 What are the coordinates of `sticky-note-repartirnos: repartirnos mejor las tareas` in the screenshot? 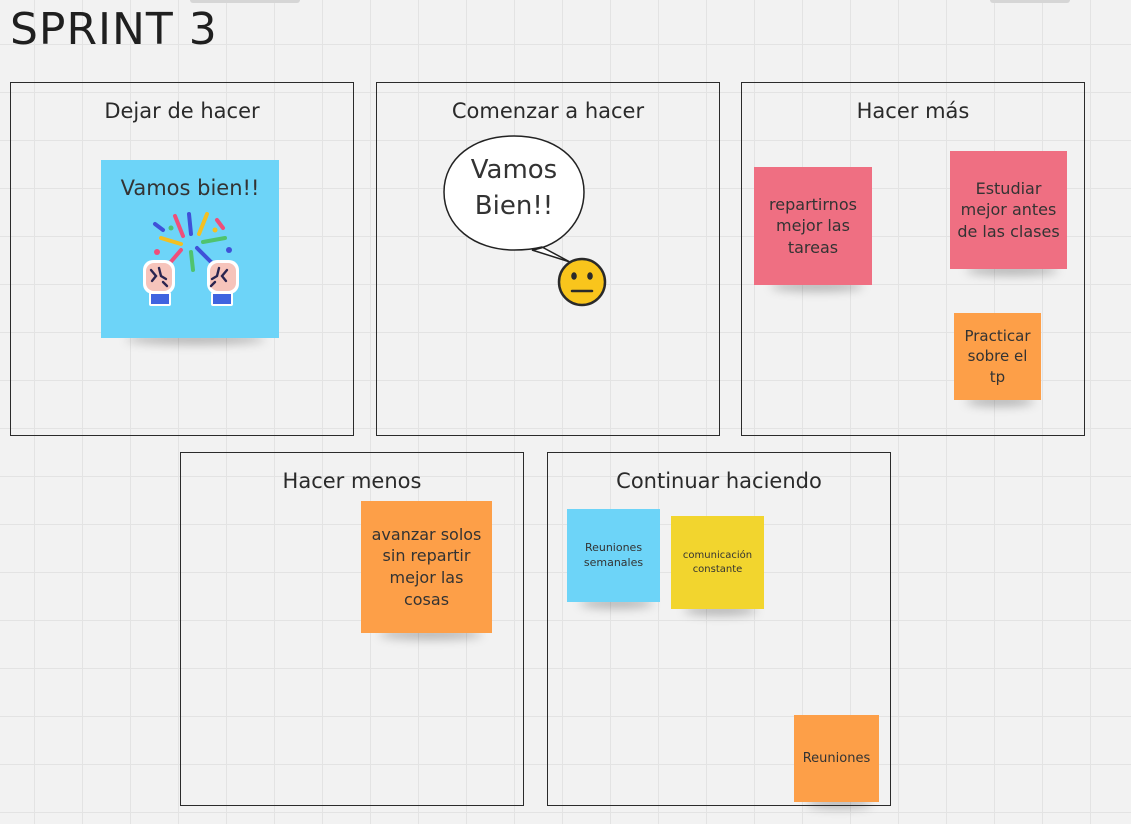 It's located at (813, 226).